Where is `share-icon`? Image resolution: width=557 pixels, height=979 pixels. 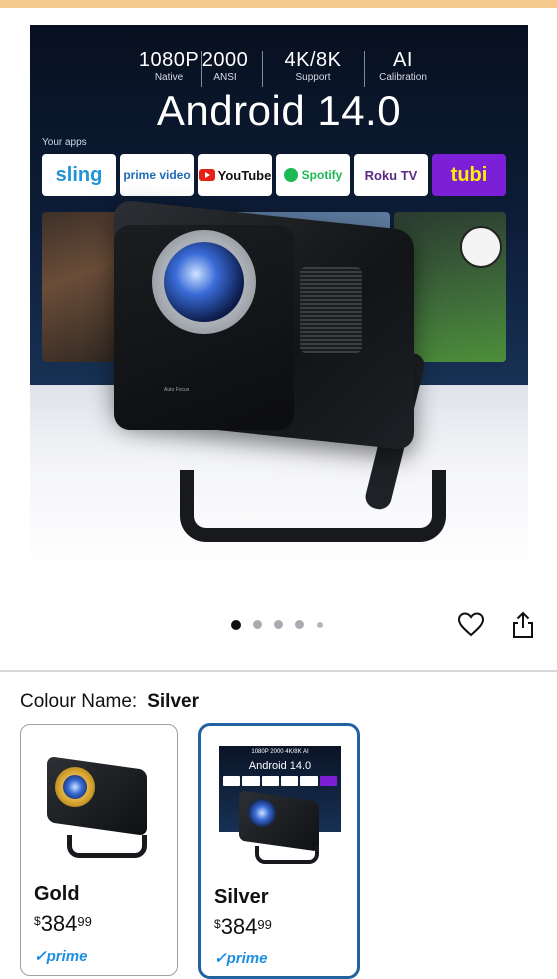
share-icon is located at coordinates (523, 625).